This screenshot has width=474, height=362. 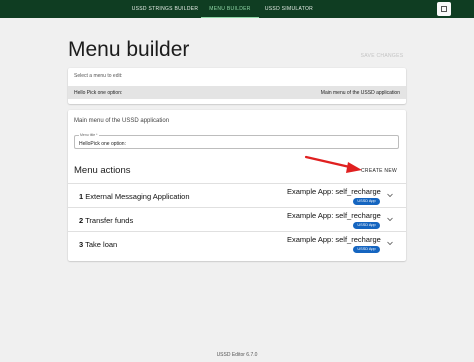 I want to click on save-changes-button: SAVE CHANGES, so click(x=382, y=56).